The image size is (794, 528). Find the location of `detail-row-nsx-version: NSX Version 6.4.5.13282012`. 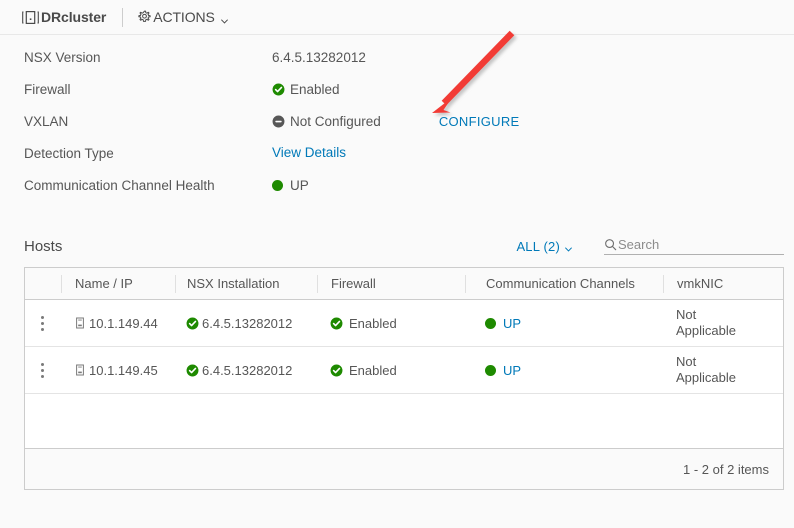

detail-row-nsx-version: NSX Version 6.4.5.13282012 is located at coordinates (409, 65).